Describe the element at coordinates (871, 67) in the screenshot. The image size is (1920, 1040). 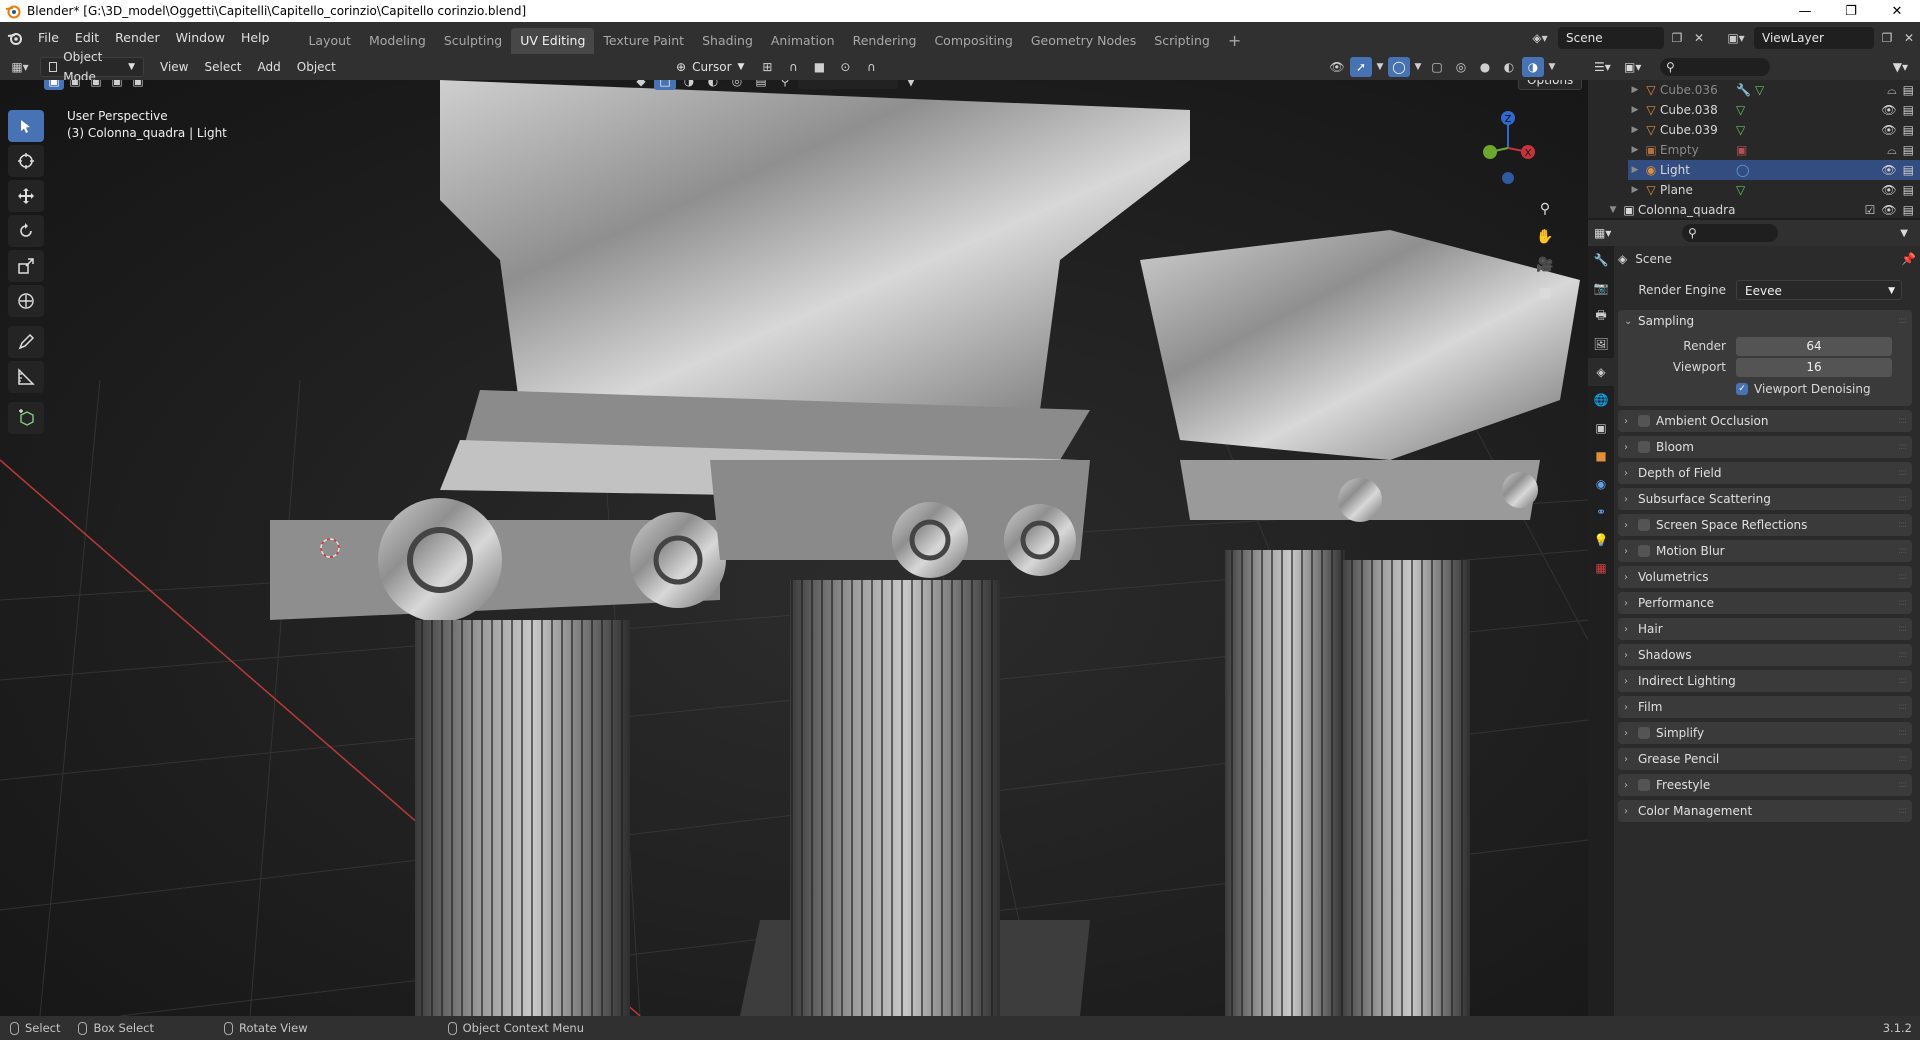
I see `falloff-icon: ∩` at that location.